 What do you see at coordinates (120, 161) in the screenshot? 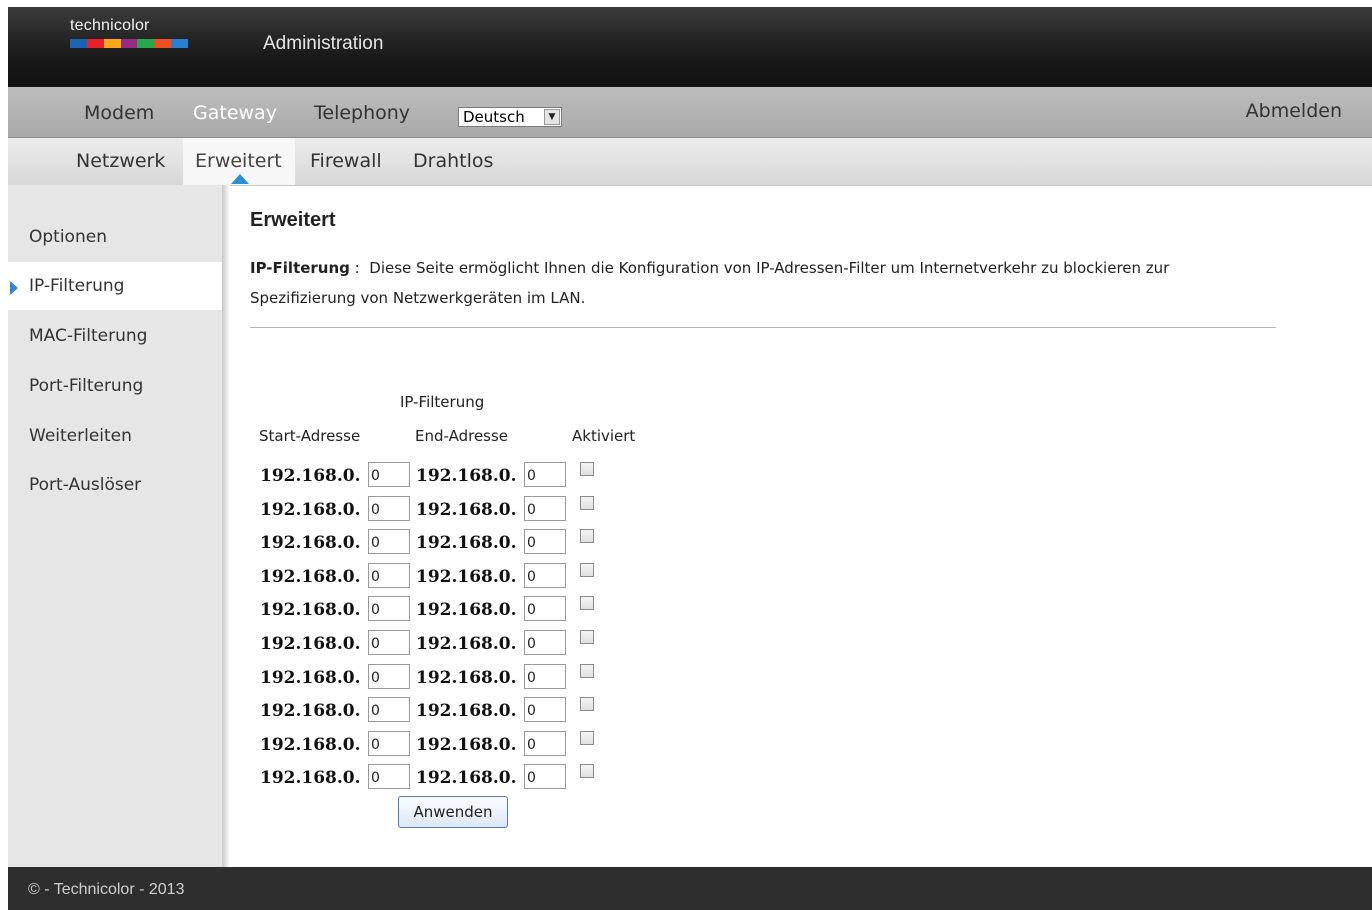
I see `subnav-netzwerk: Netzwerk` at bounding box center [120, 161].